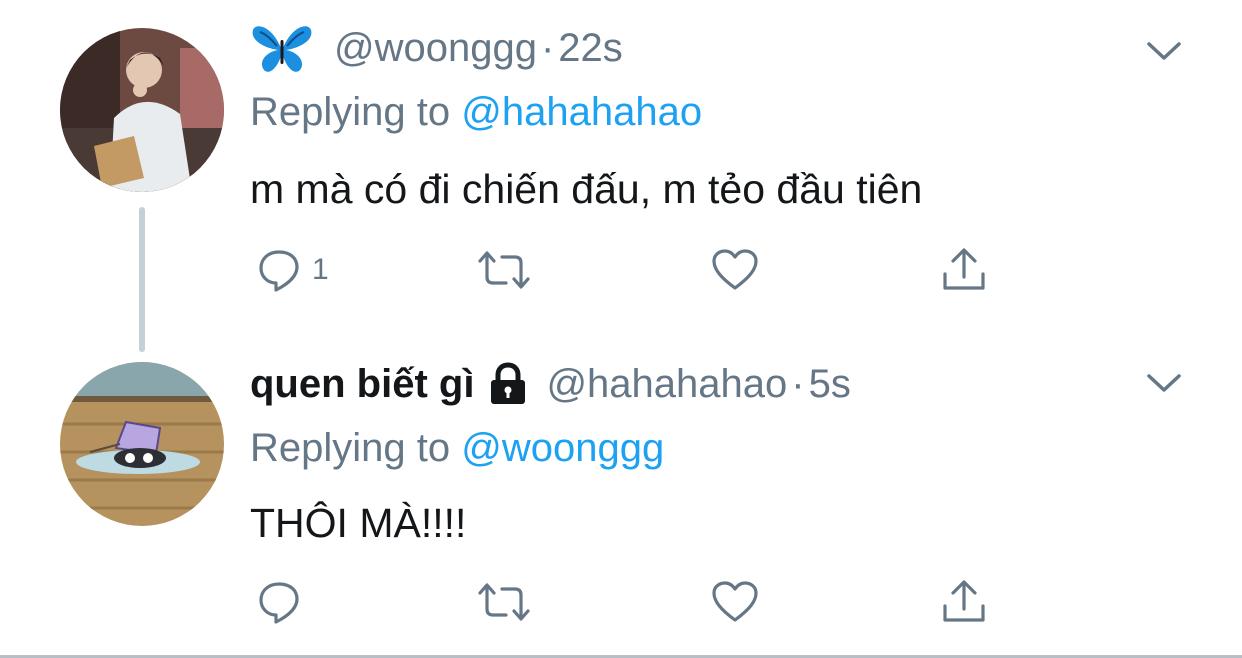  I want to click on replying-to-line: Replying to @hahahahao, so click(476, 112).